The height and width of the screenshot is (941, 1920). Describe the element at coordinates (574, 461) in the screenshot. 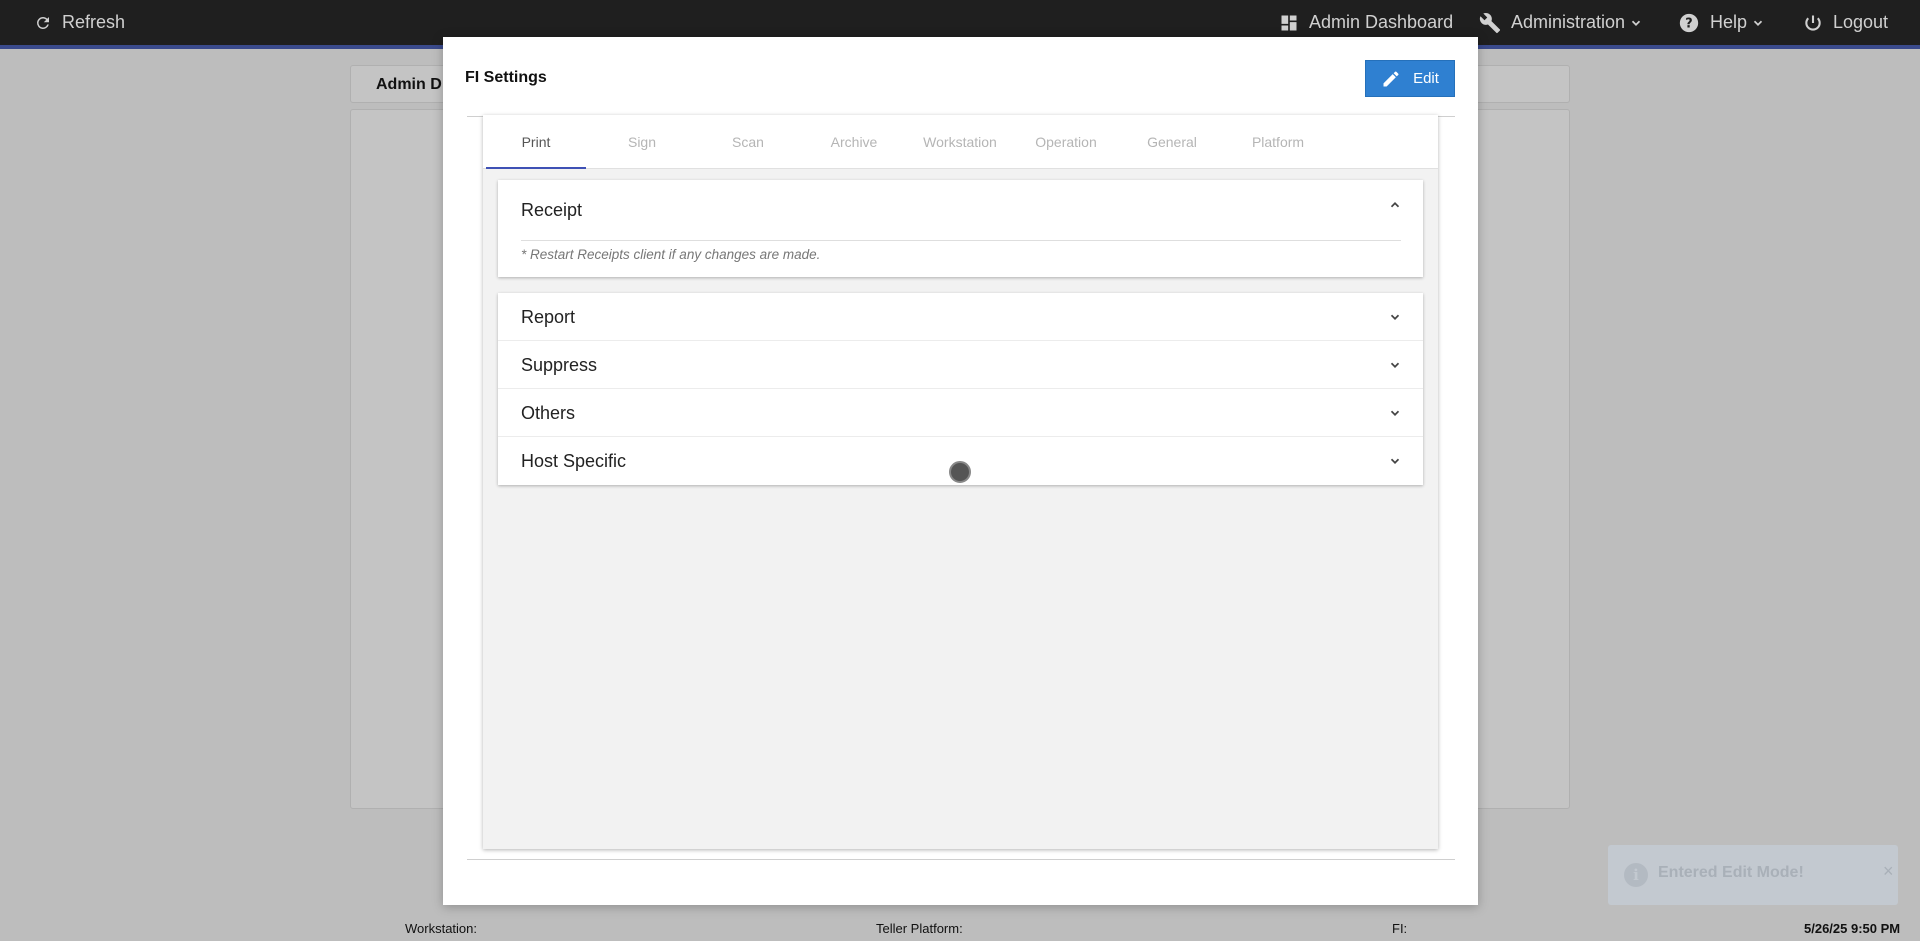

I see `host-specific-label: Host Specific` at that location.